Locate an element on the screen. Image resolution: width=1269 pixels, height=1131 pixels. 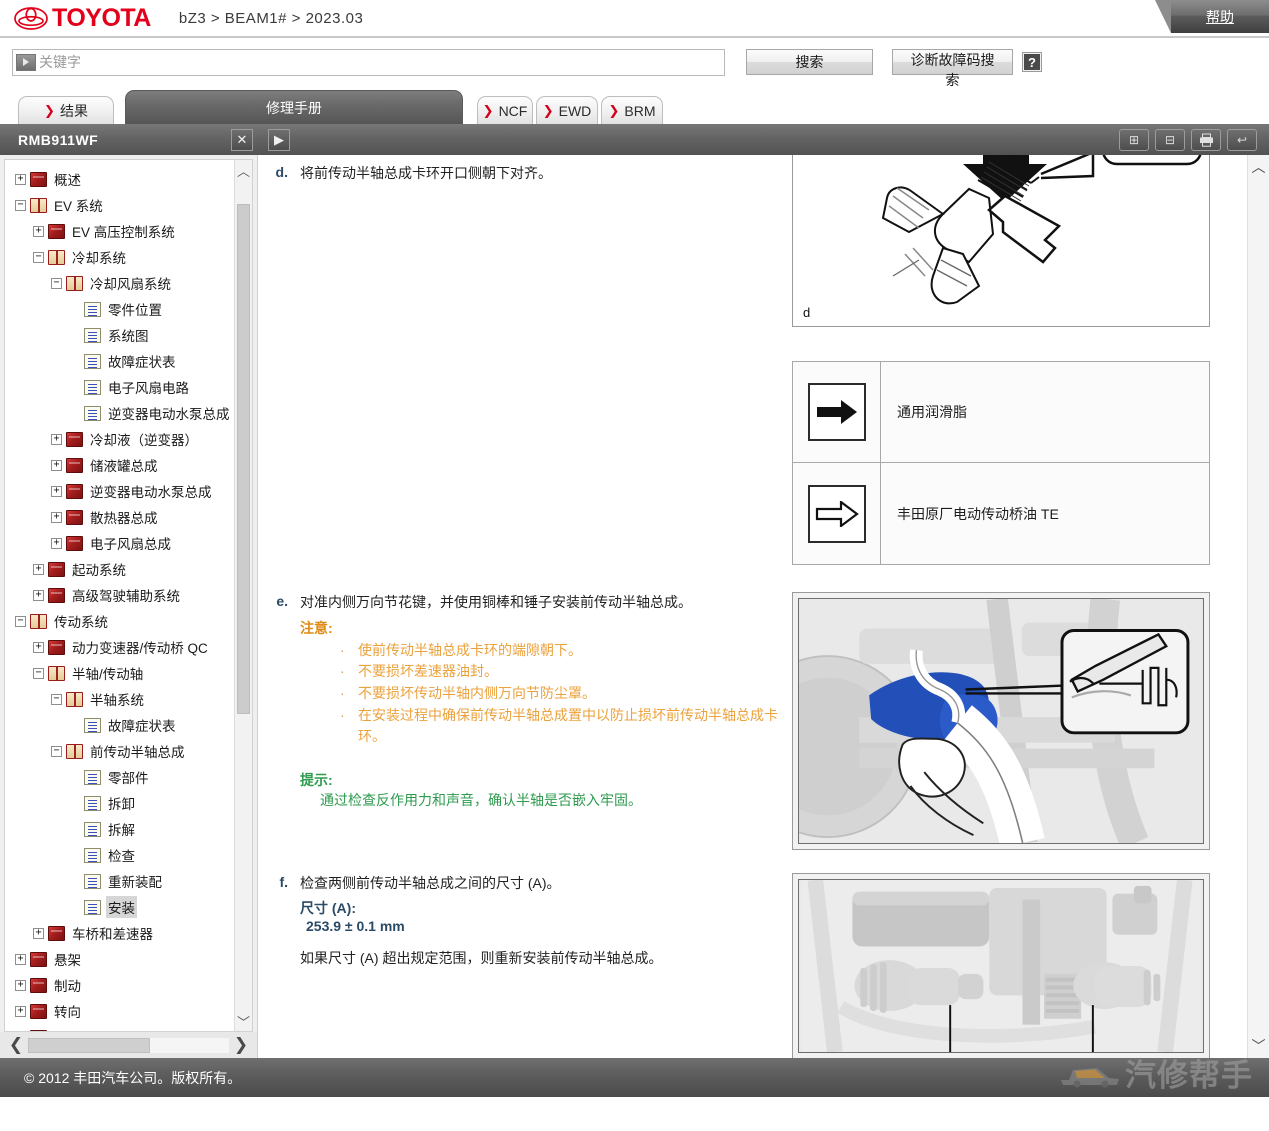
tree-node: 系统图 is located at coordinates (160, 335).